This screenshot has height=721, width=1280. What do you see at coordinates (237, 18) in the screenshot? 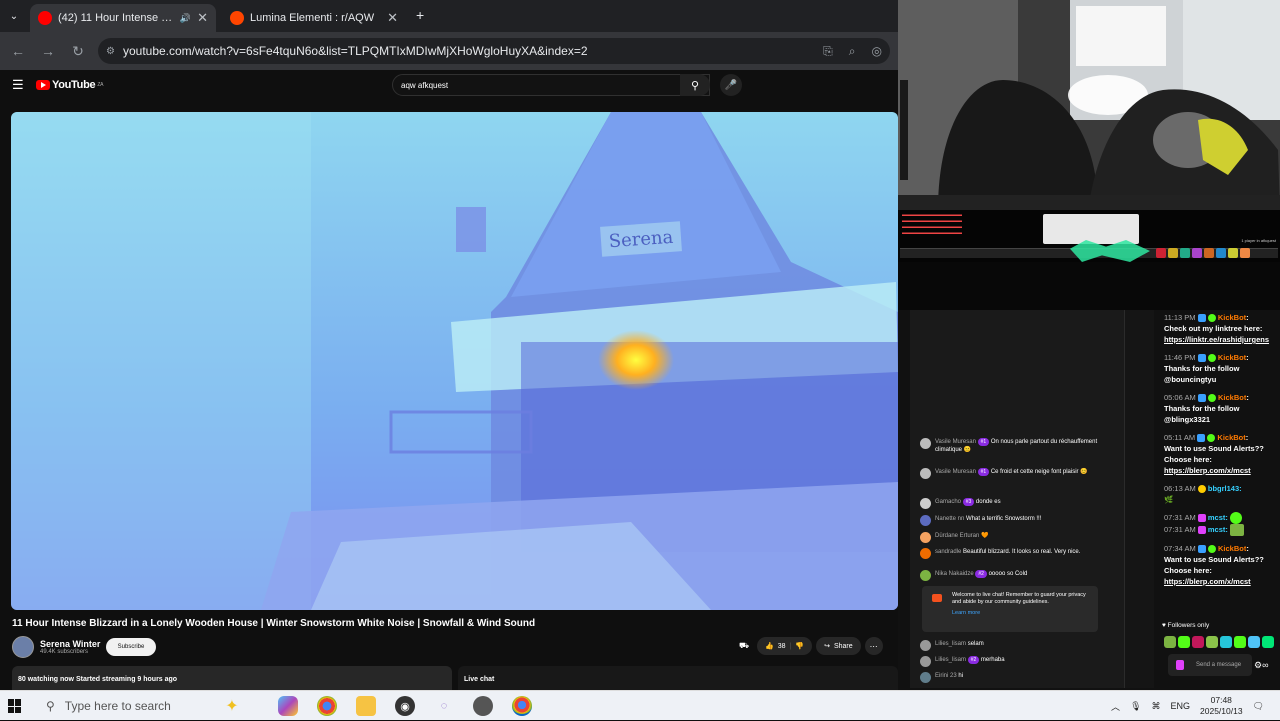
I see `reddit-favicon-icon` at bounding box center [237, 18].